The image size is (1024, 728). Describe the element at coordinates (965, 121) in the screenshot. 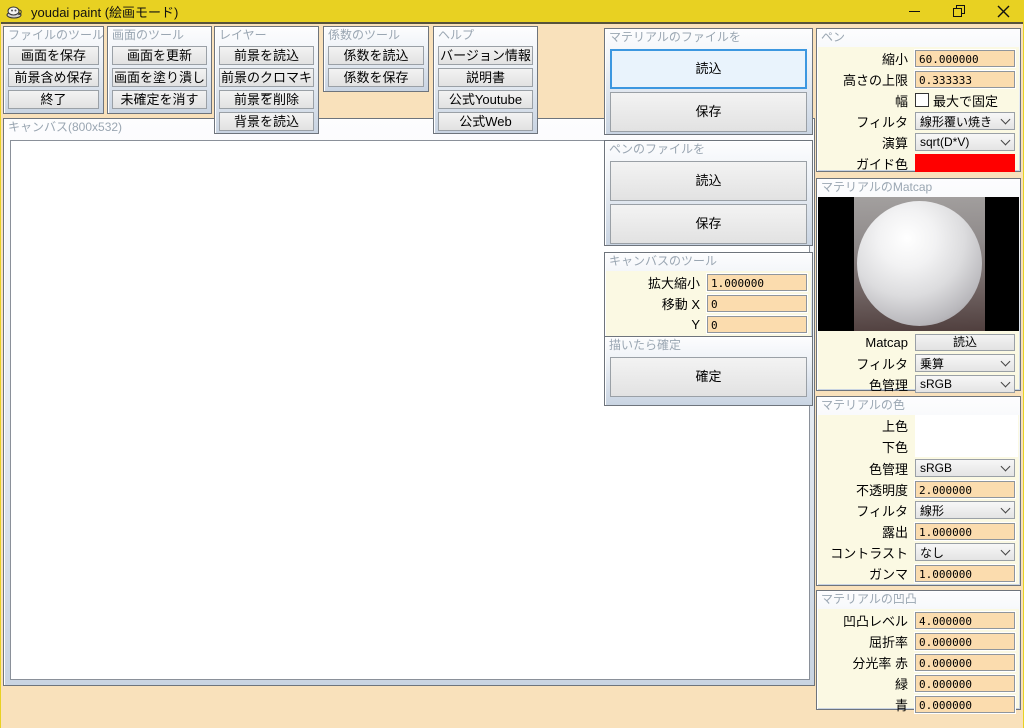

I see `pen-filter-select: 線形覆い焼き` at that location.